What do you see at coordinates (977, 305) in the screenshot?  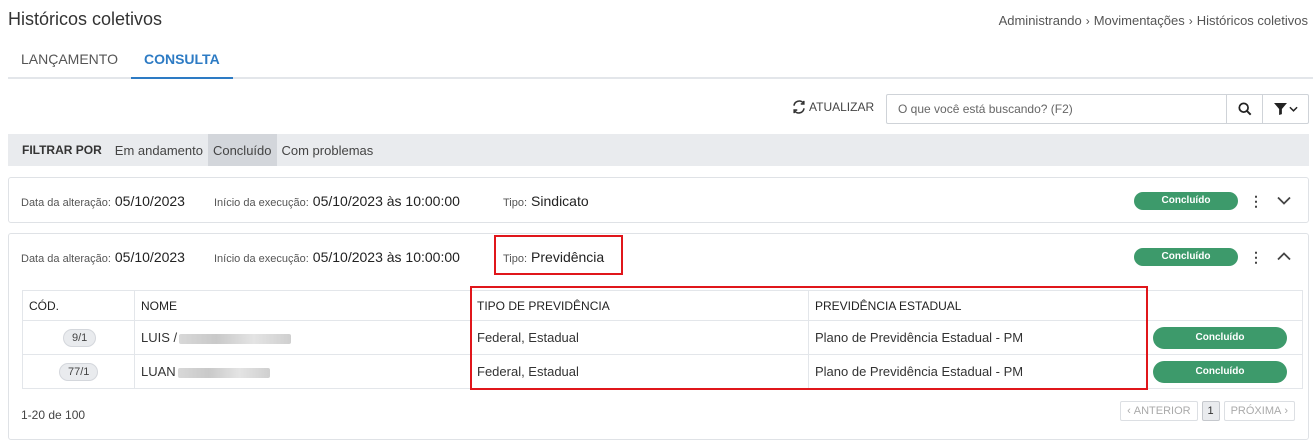 I see `column-header: PREVIDÊNCIA ESTADUAL` at bounding box center [977, 305].